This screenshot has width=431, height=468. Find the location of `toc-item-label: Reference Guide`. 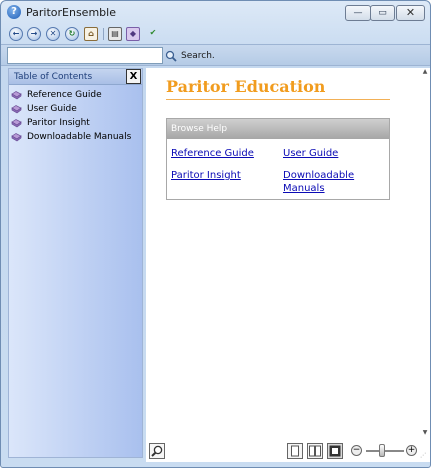

toc-item-label: Reference Guide is located at coordinates (64, 95).